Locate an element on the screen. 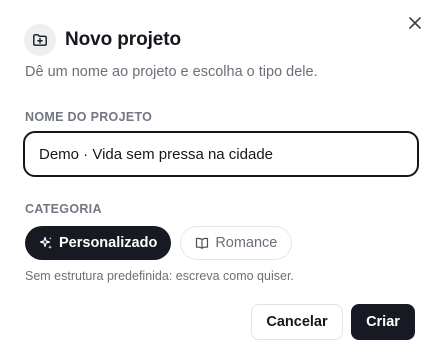 The height and width of the screenshot is (364, 440). close-icon is located at coordinates (415, 23).